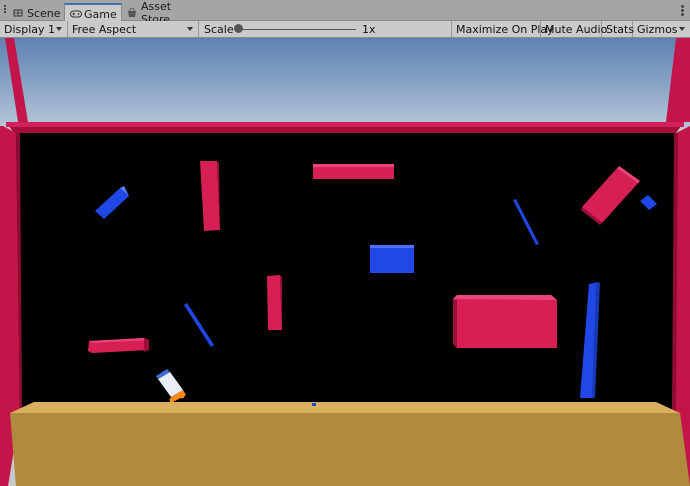  Describe the element at coordinates (164, 13) in the screenshot. I see `tab-asset-store: Asset Store` at that location.